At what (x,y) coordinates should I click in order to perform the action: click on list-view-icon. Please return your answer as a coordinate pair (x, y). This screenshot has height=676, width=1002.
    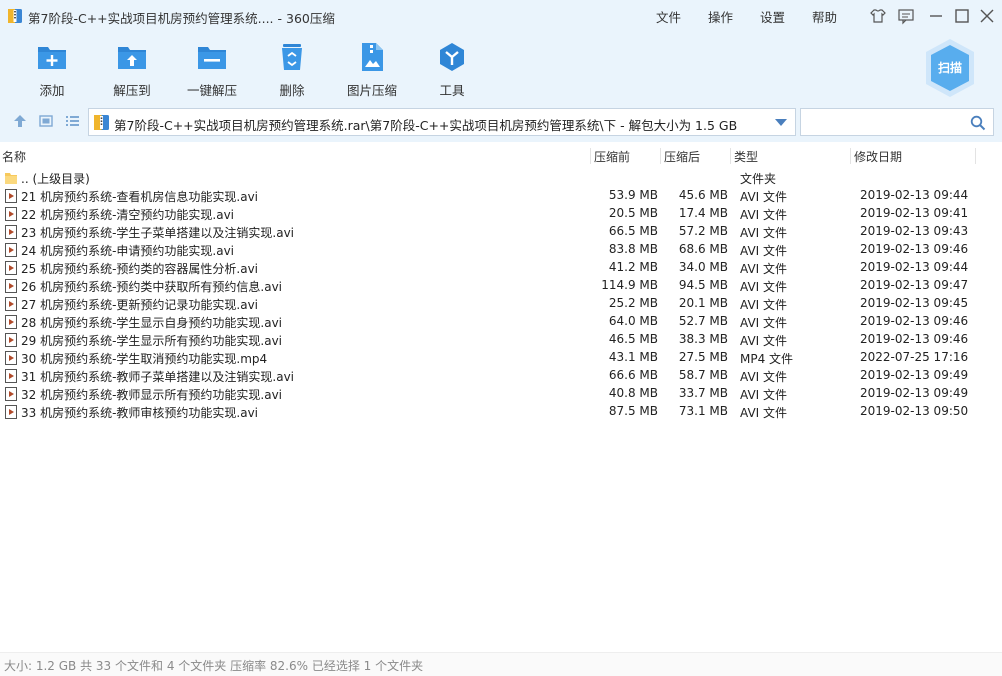
    Looking at the image, I should click on (72, 121).